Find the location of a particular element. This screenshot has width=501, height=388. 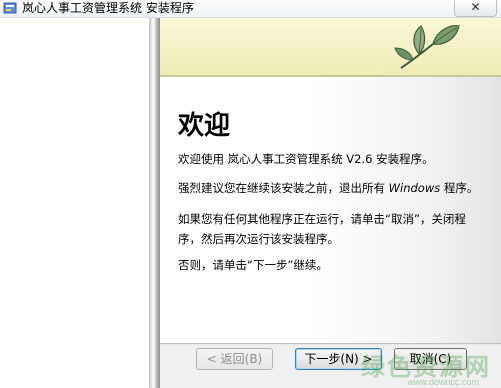

next-button: 下一步(N) > is located at coordinates (338, 359).